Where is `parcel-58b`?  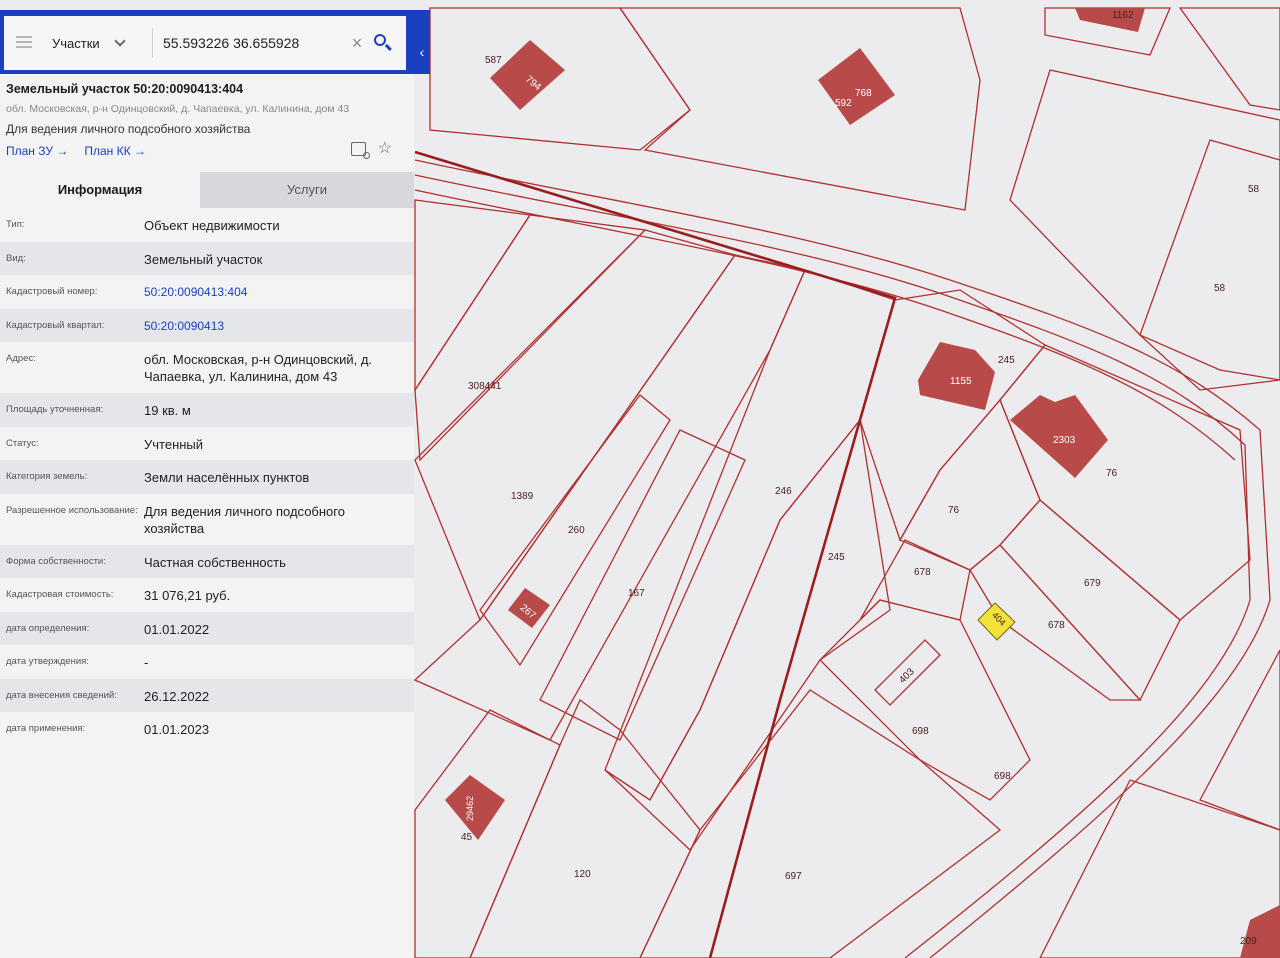
parcel-58b is located at coordinates (1209, 260).